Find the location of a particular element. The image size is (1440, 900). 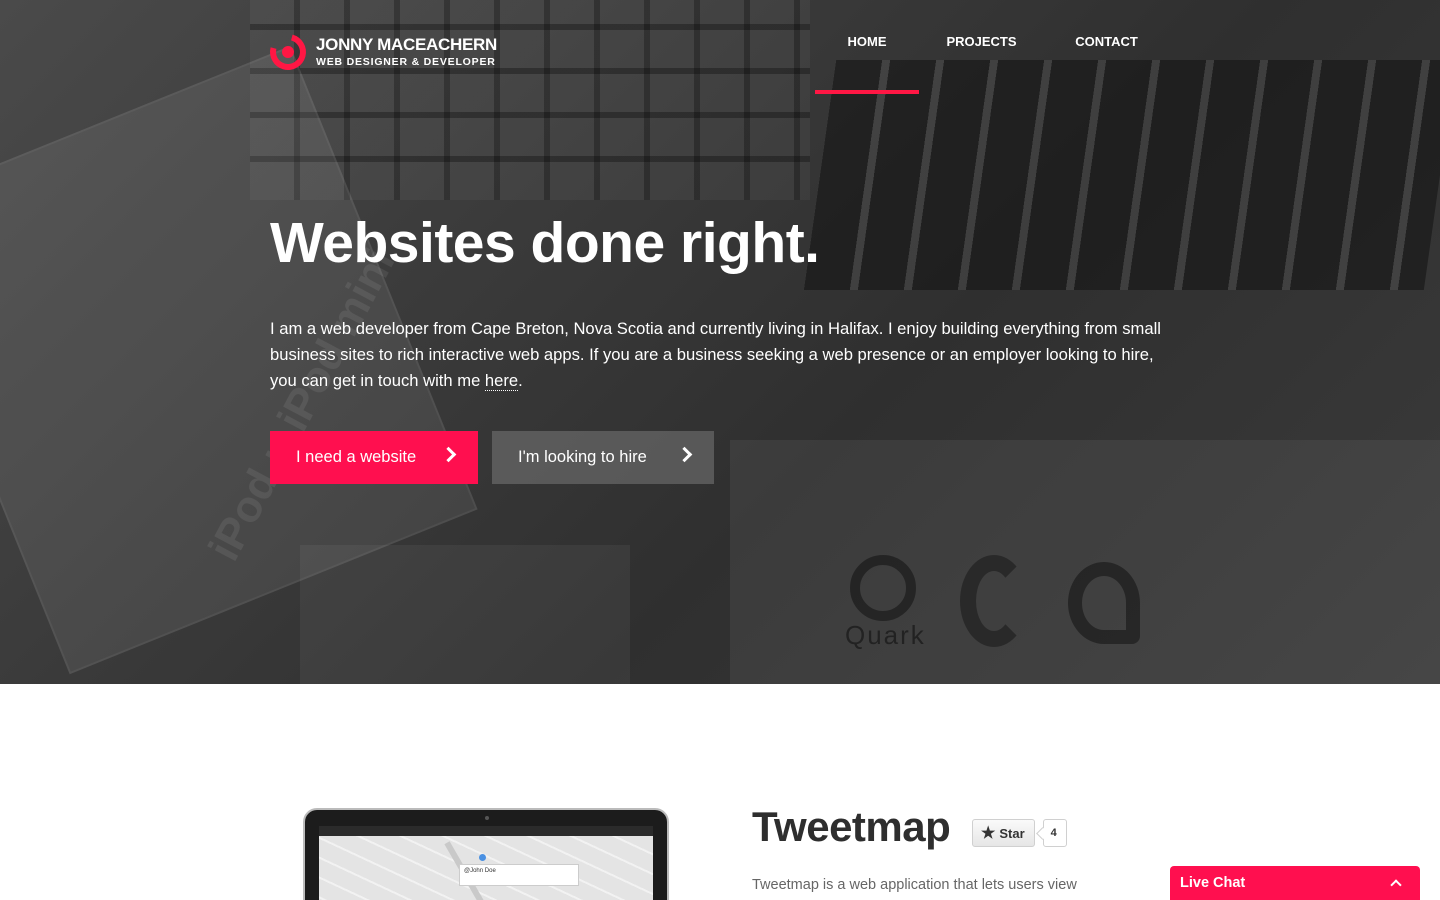

background-notepad is located at coordinates (465, 614).